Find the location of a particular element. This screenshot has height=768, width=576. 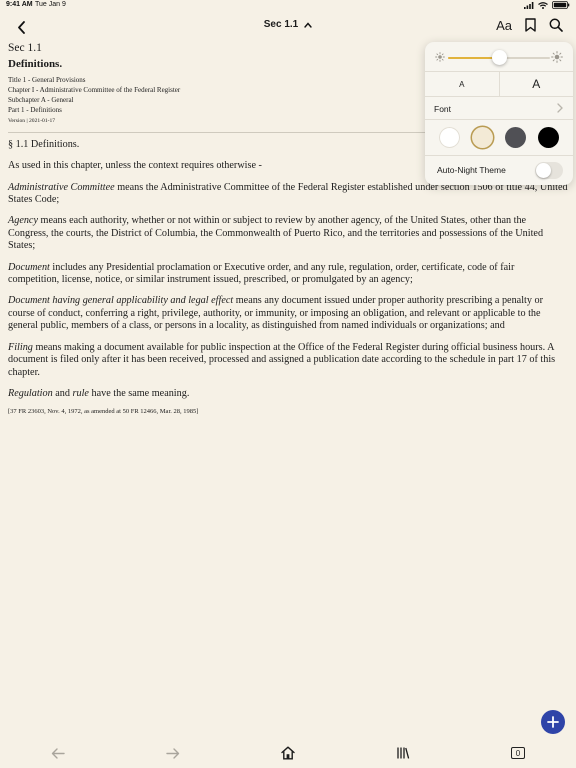

tabs-button: 0 is located at coordinates (518, 753).